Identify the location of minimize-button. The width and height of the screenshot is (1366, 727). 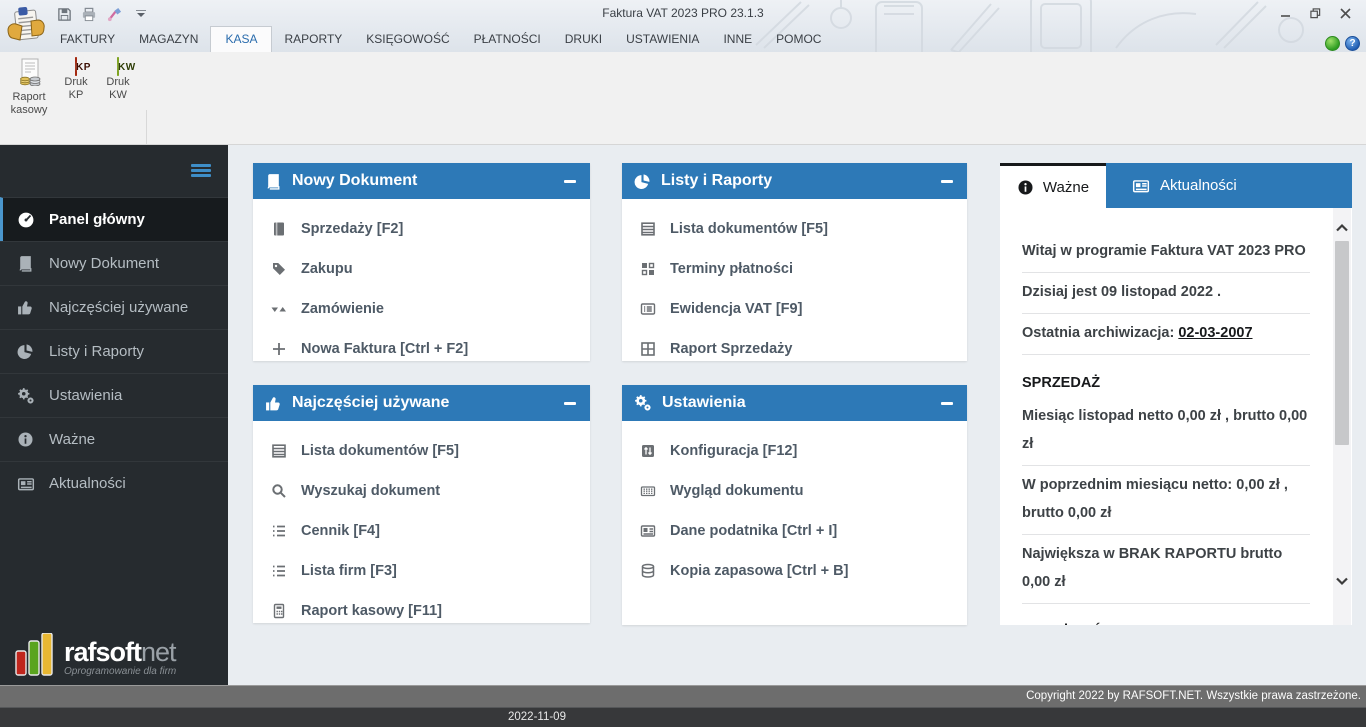
(1285, 13).